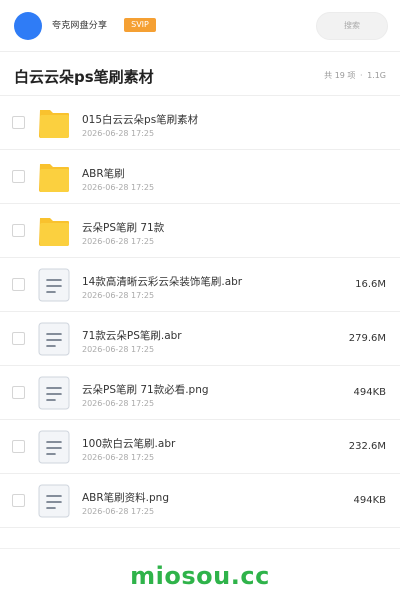  Describe the element at coordinates (376, 75) in the screenshot. I see `total-size: 1.1G` at that location.